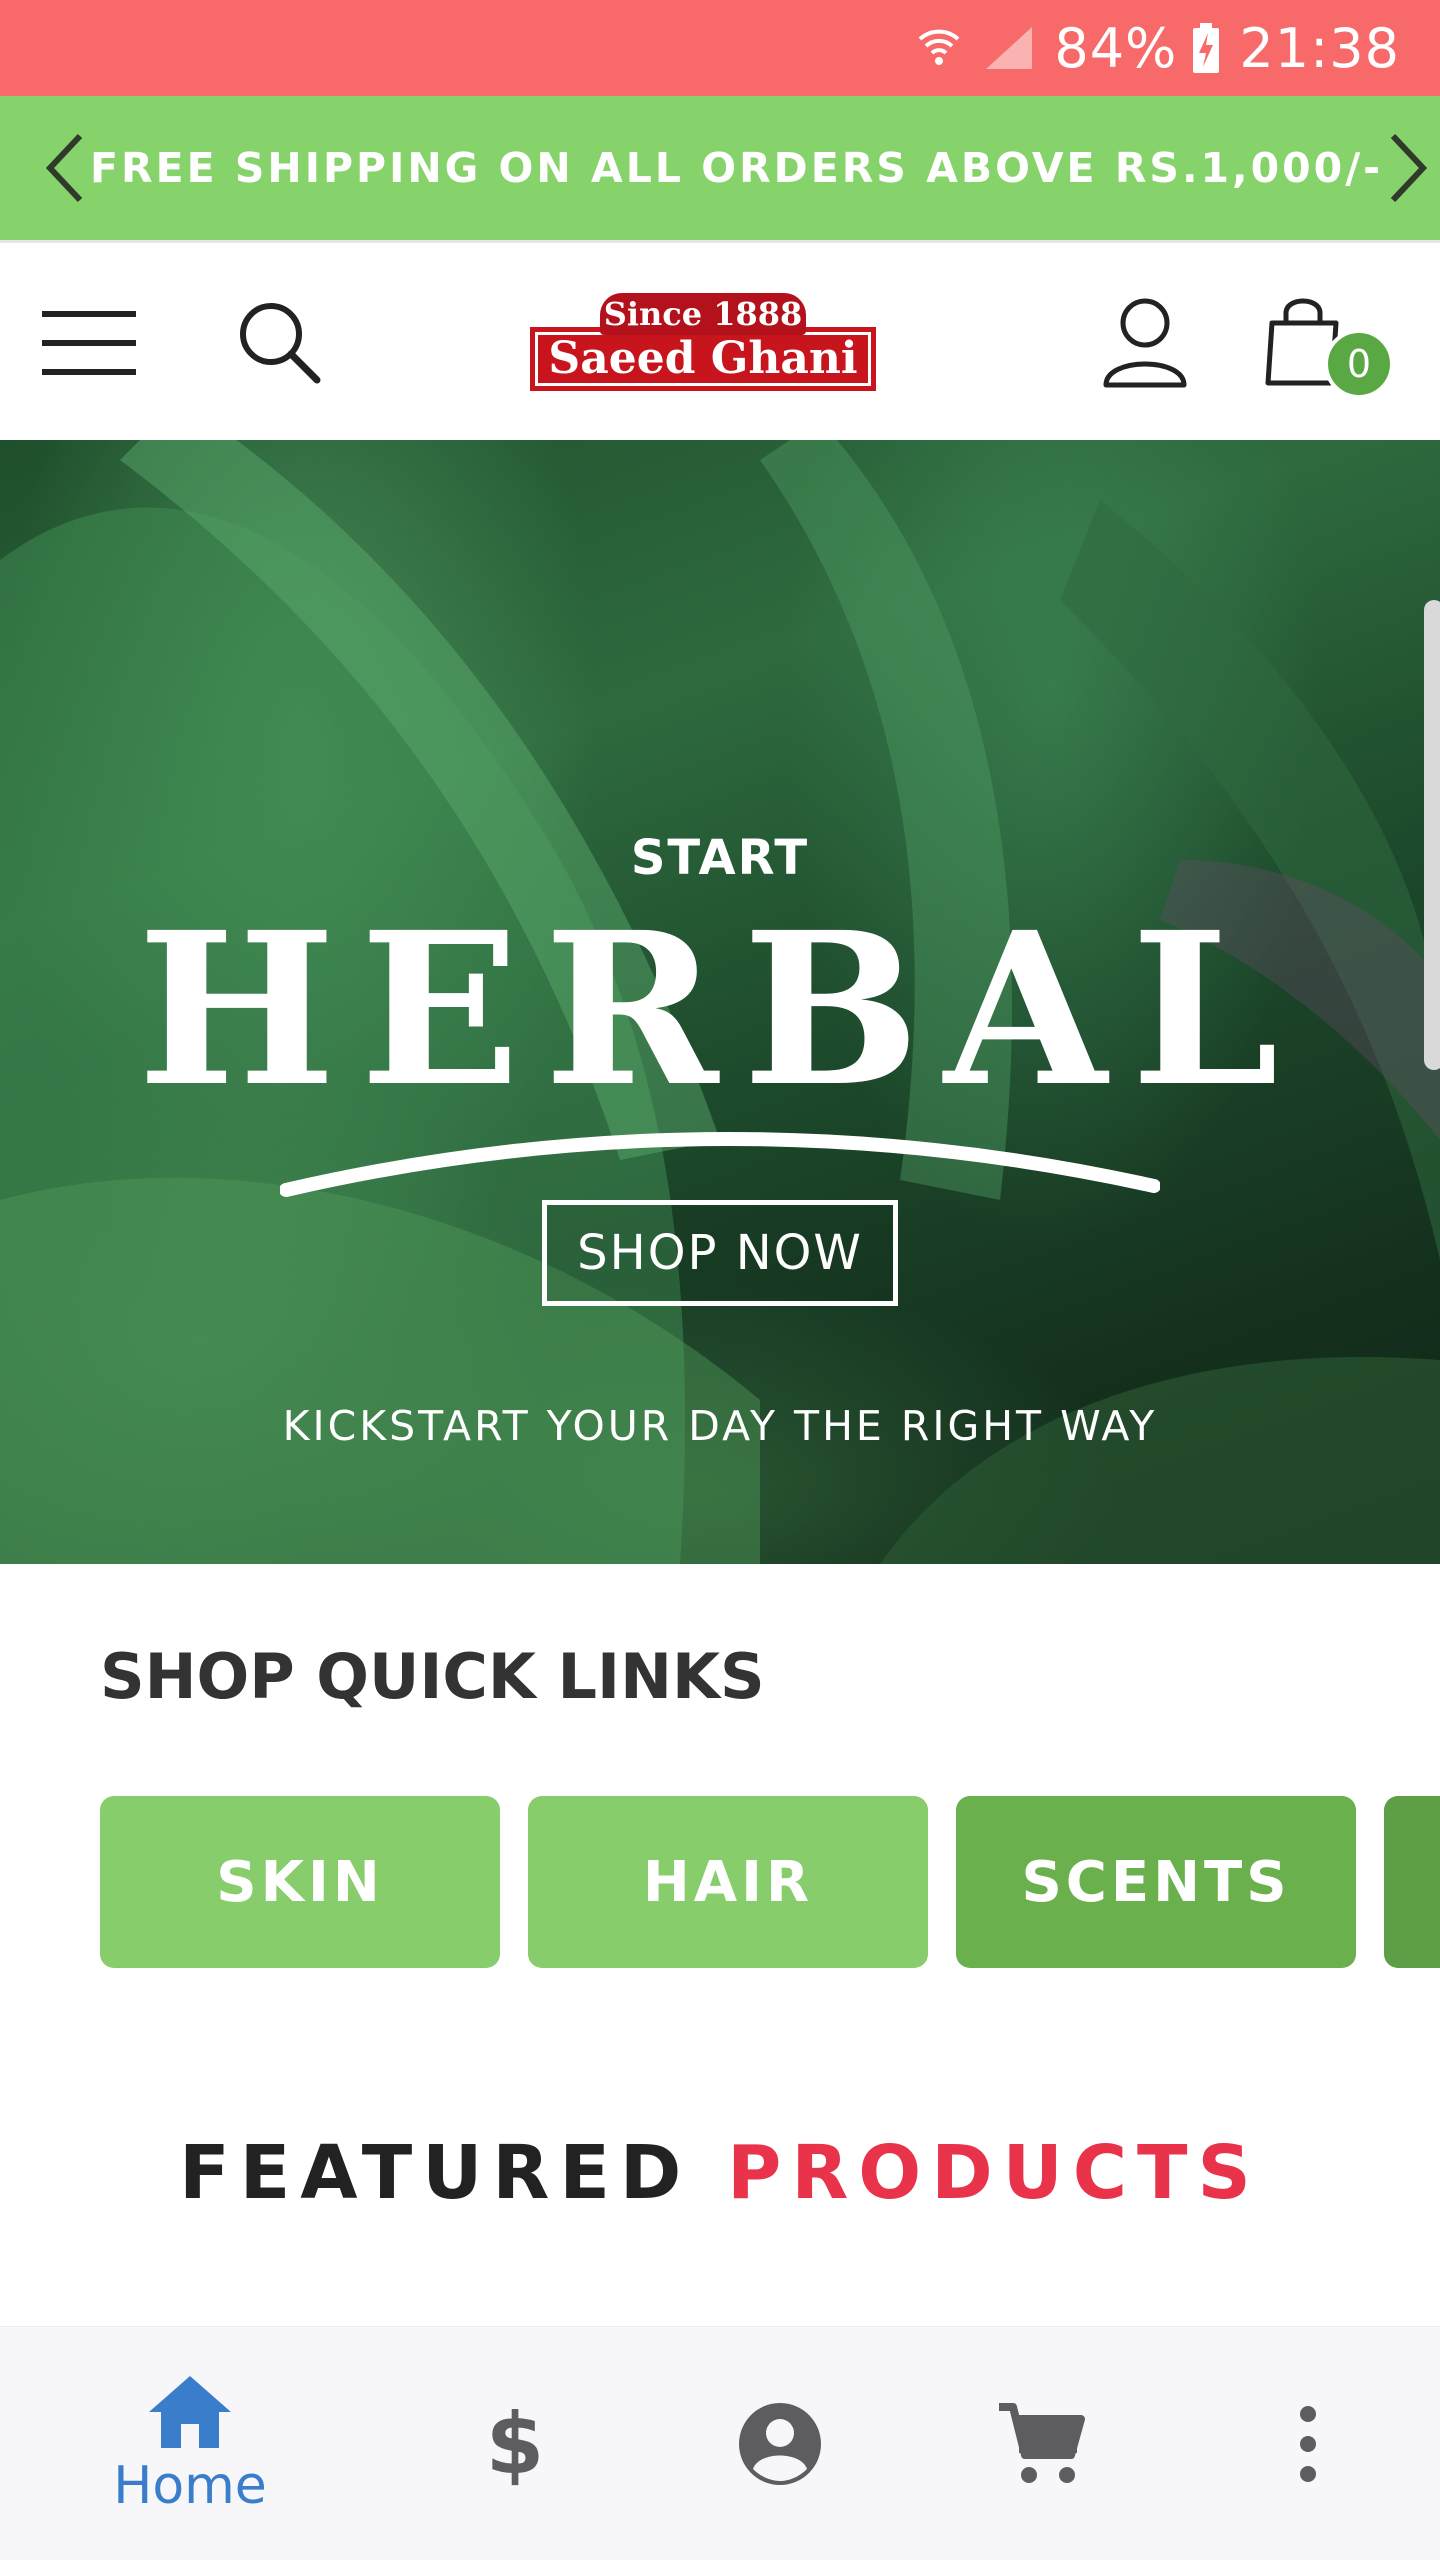 Image resolution: width=1440 pixels, height=2561 pixels. I want to click on wifi-icon, so click(939, 48).